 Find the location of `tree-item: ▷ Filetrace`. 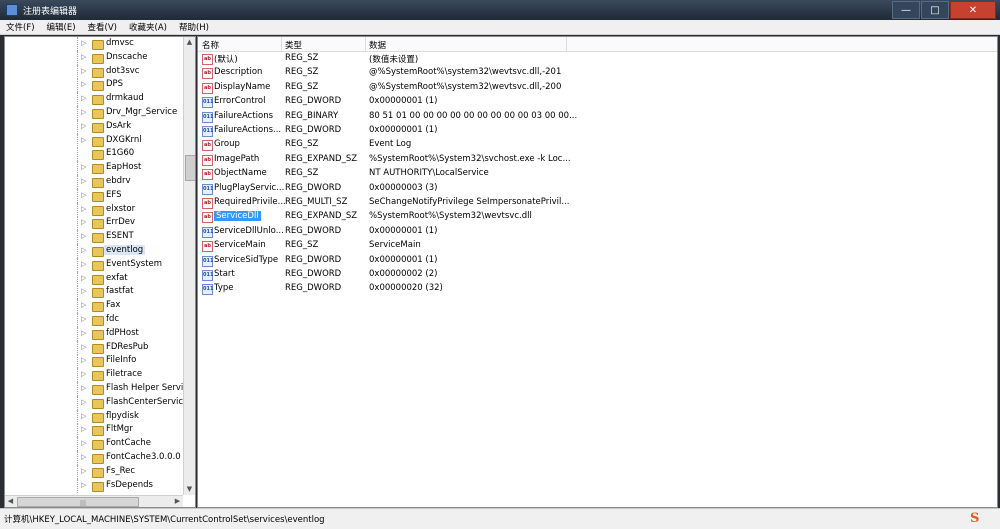

tree-item: ▷ Filetrace is located at coordinates (94, 375).